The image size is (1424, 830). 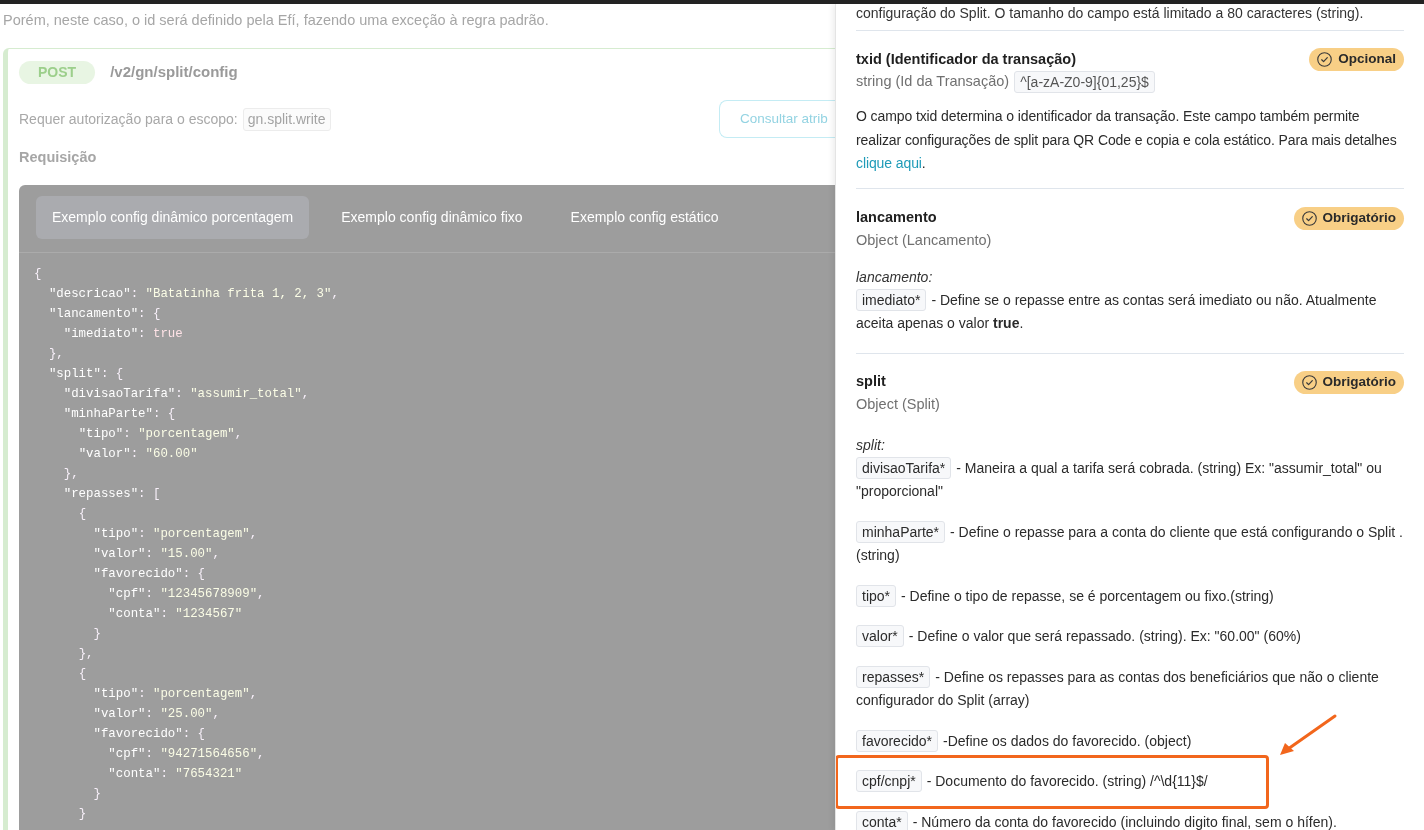 I want to click on note-text: Porém, neste caso, o id será definido pela Efí, fazendo uma exceção à regra padrão., so click(x=276, y=20).